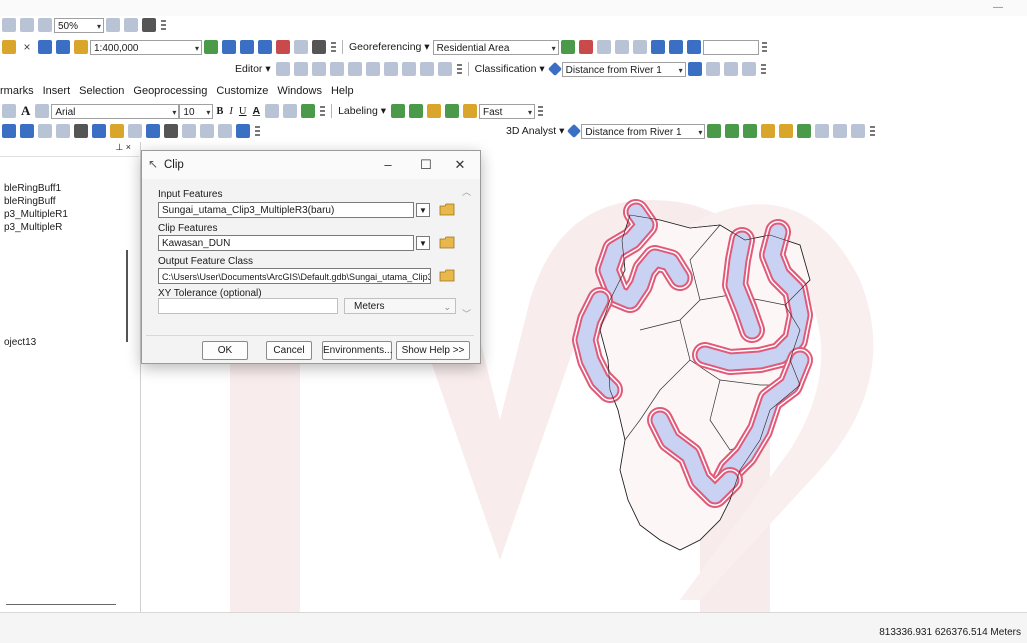 Image resolution: width=1027 pixels, height=643 pixels. I want to click on dialog-minimize-button: –, so click(388, 164).